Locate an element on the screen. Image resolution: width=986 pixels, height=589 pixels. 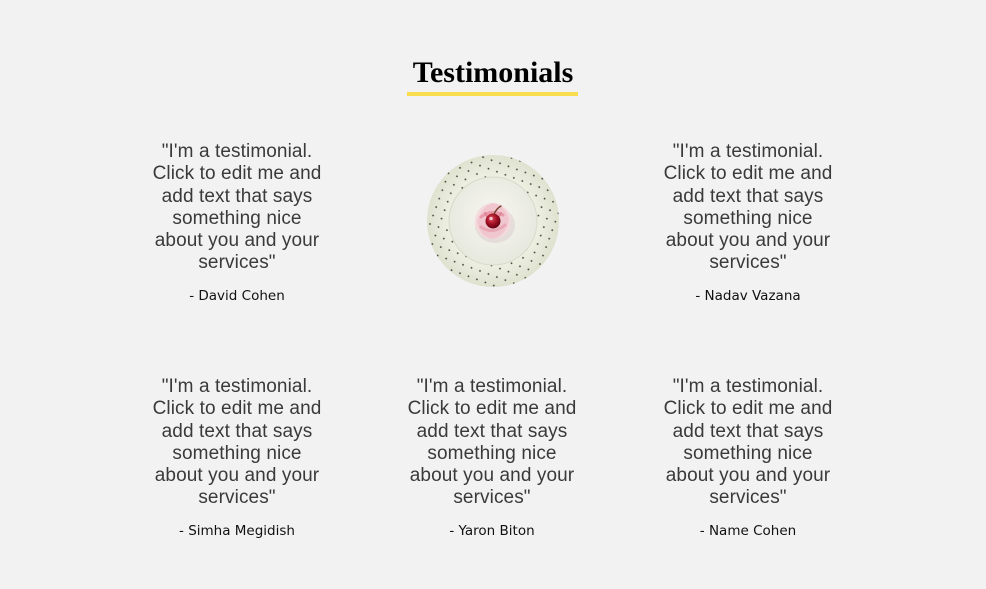
testimonial-author: - Name Cohen is located at coordinates (748, 531).